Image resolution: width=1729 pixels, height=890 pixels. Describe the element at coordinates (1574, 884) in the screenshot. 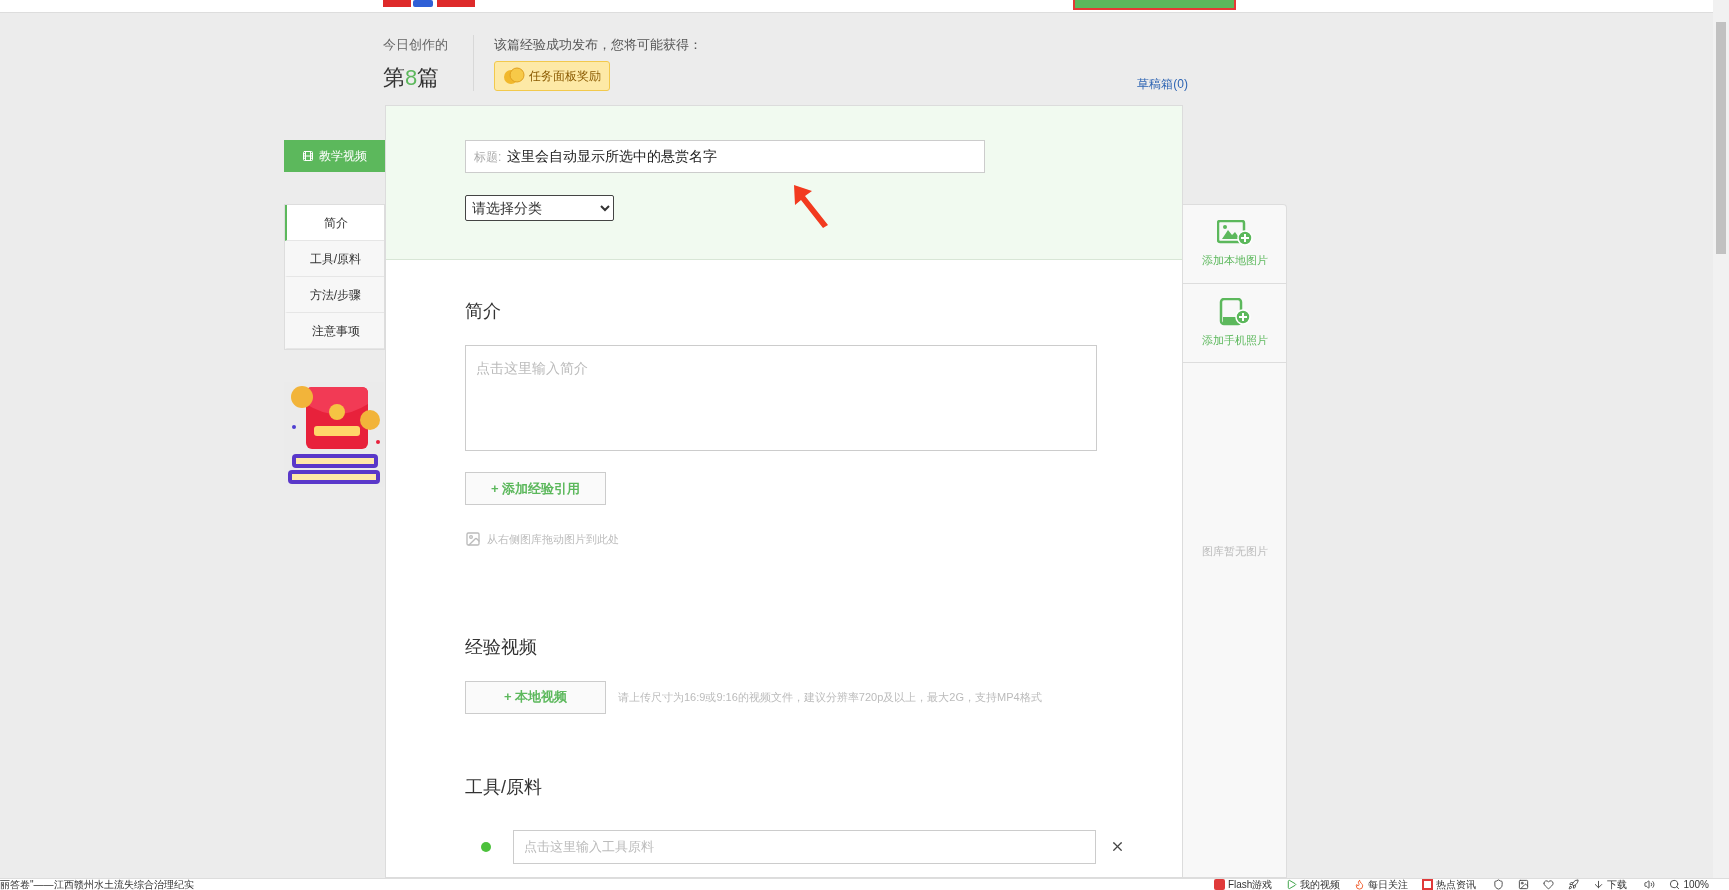

I see `rocket-icon` at that location.